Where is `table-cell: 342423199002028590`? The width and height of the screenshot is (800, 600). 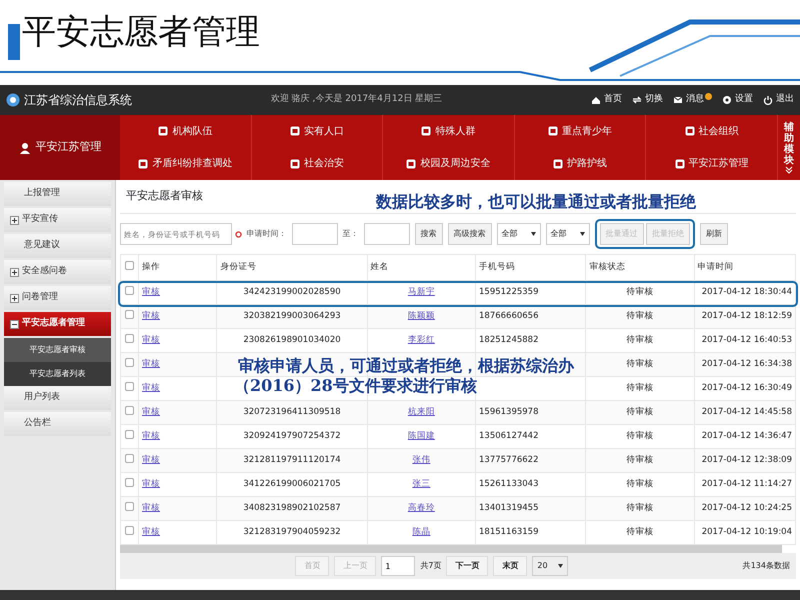
table-cell: 342423199002028590 is located at coordinates (292, 292).